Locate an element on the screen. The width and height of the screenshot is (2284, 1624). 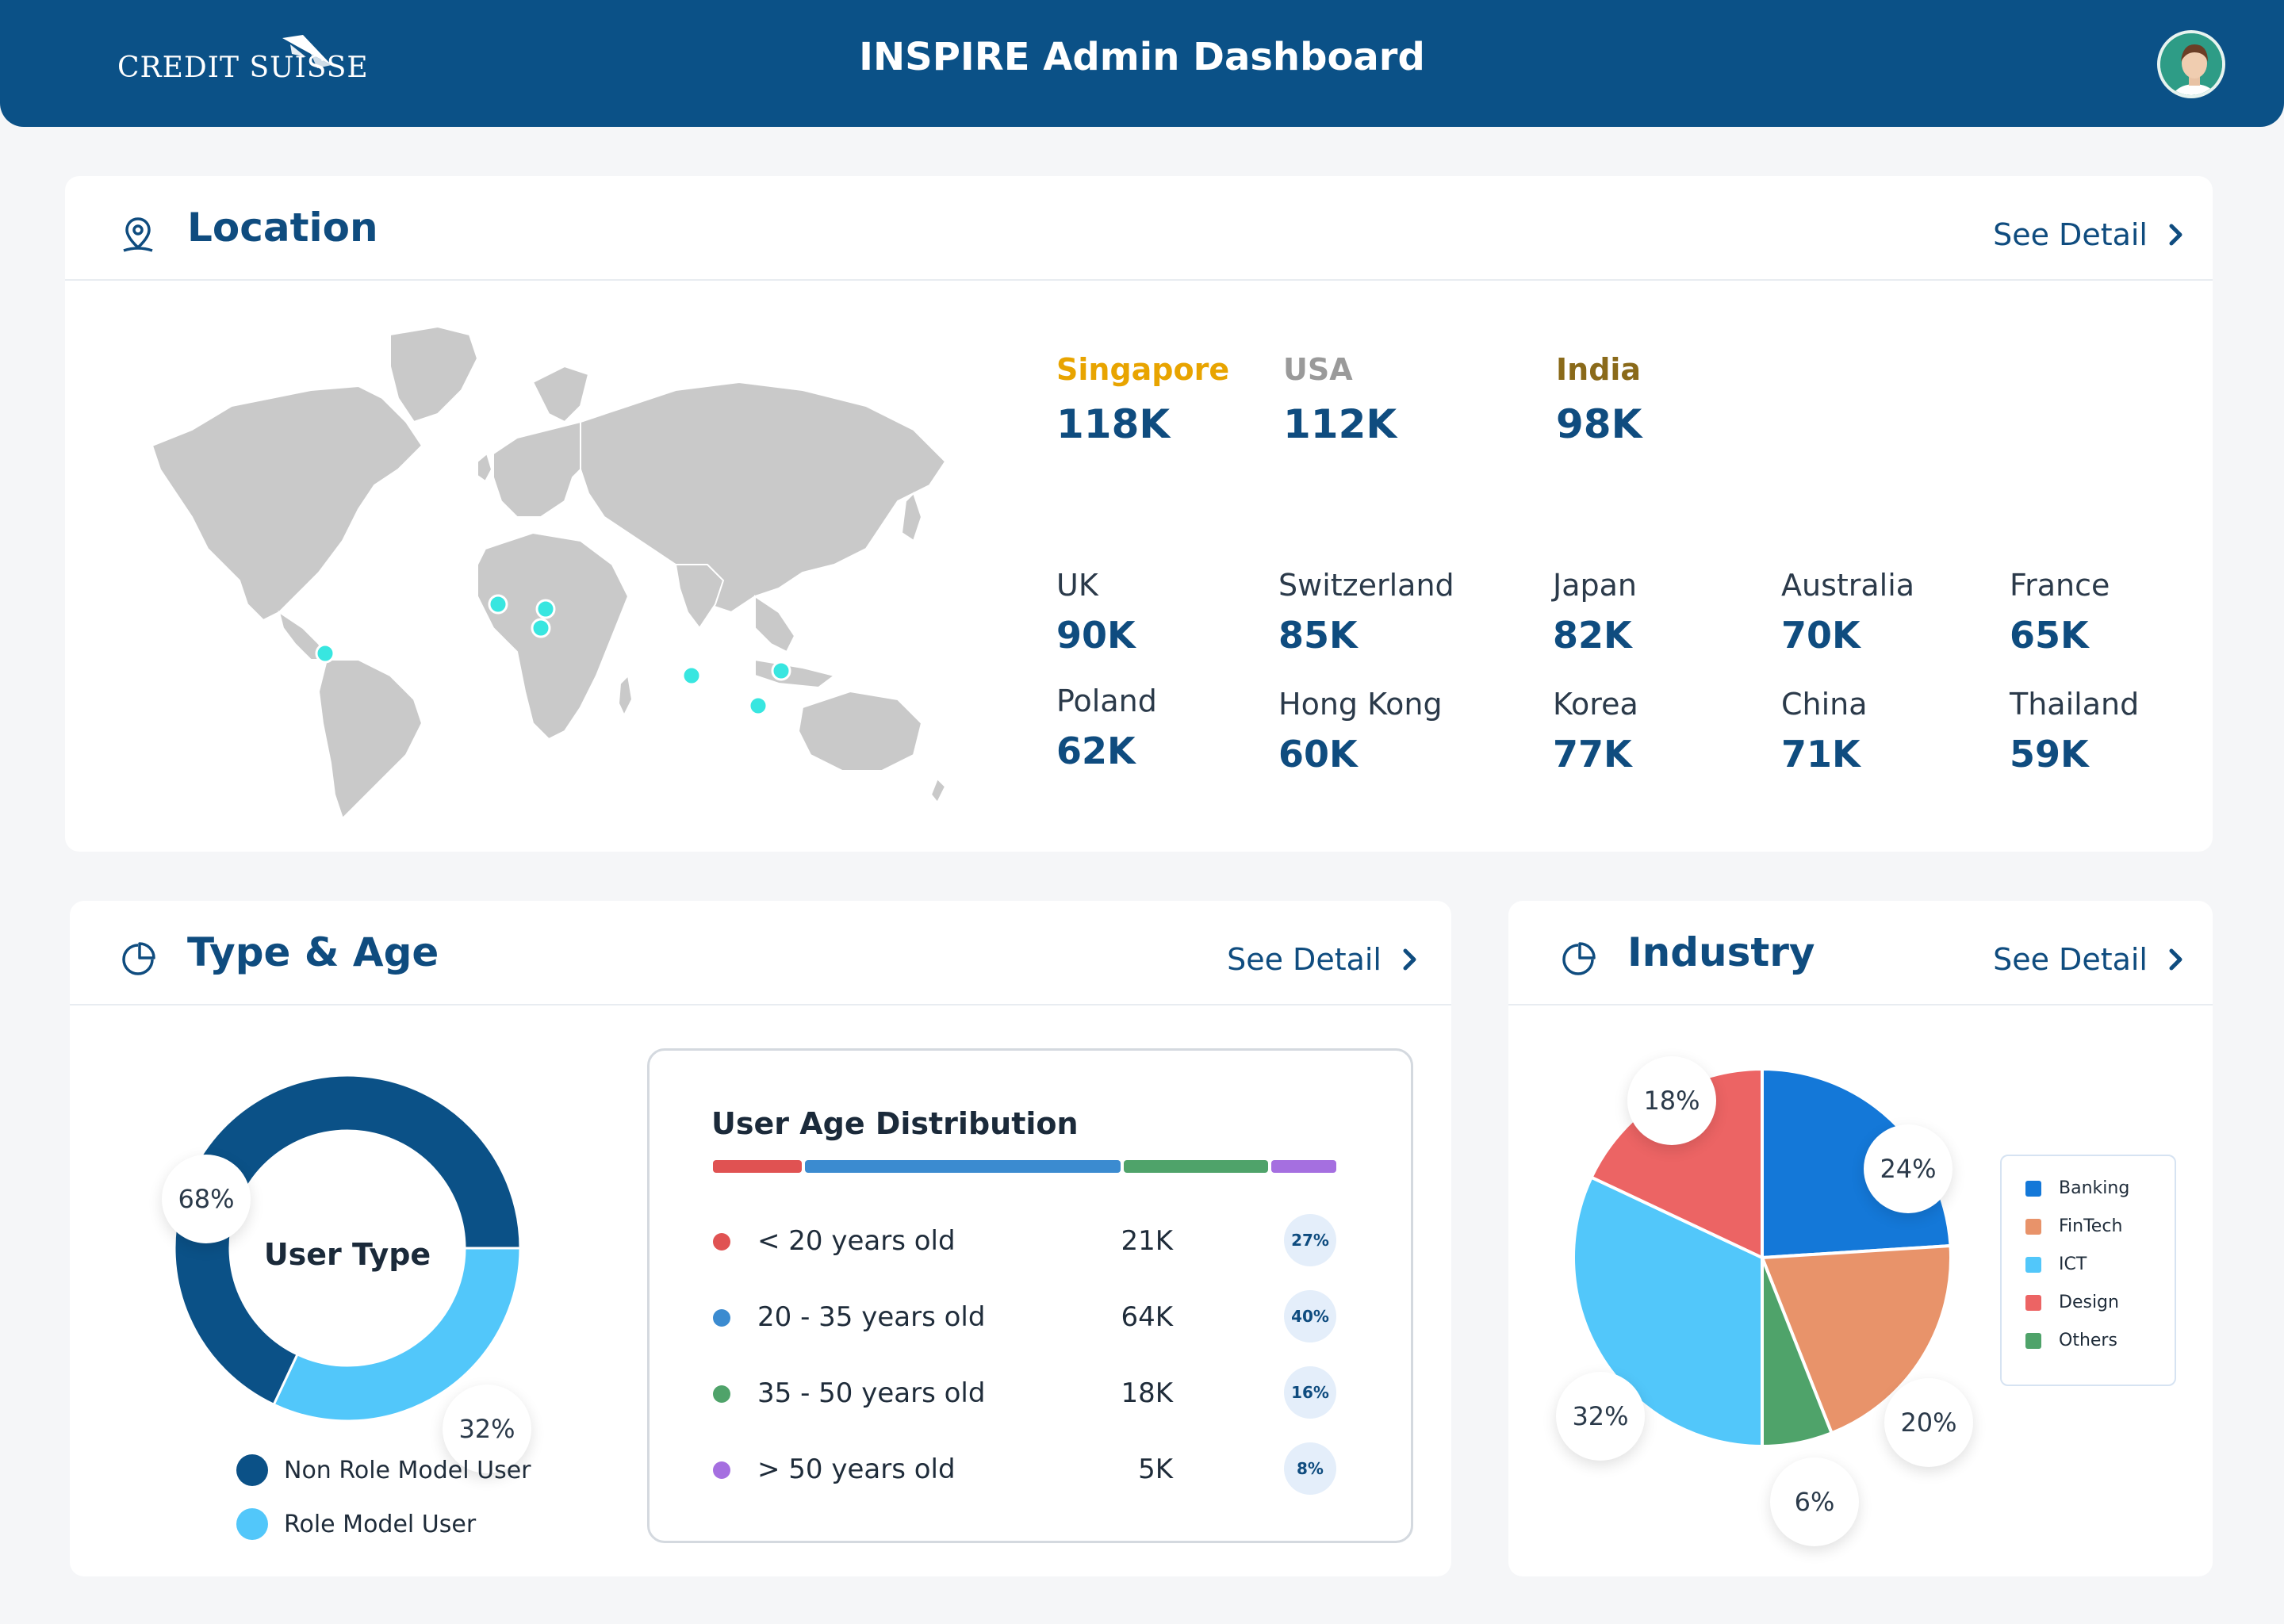
stat-country: France is located at coordinates (2060, 585).